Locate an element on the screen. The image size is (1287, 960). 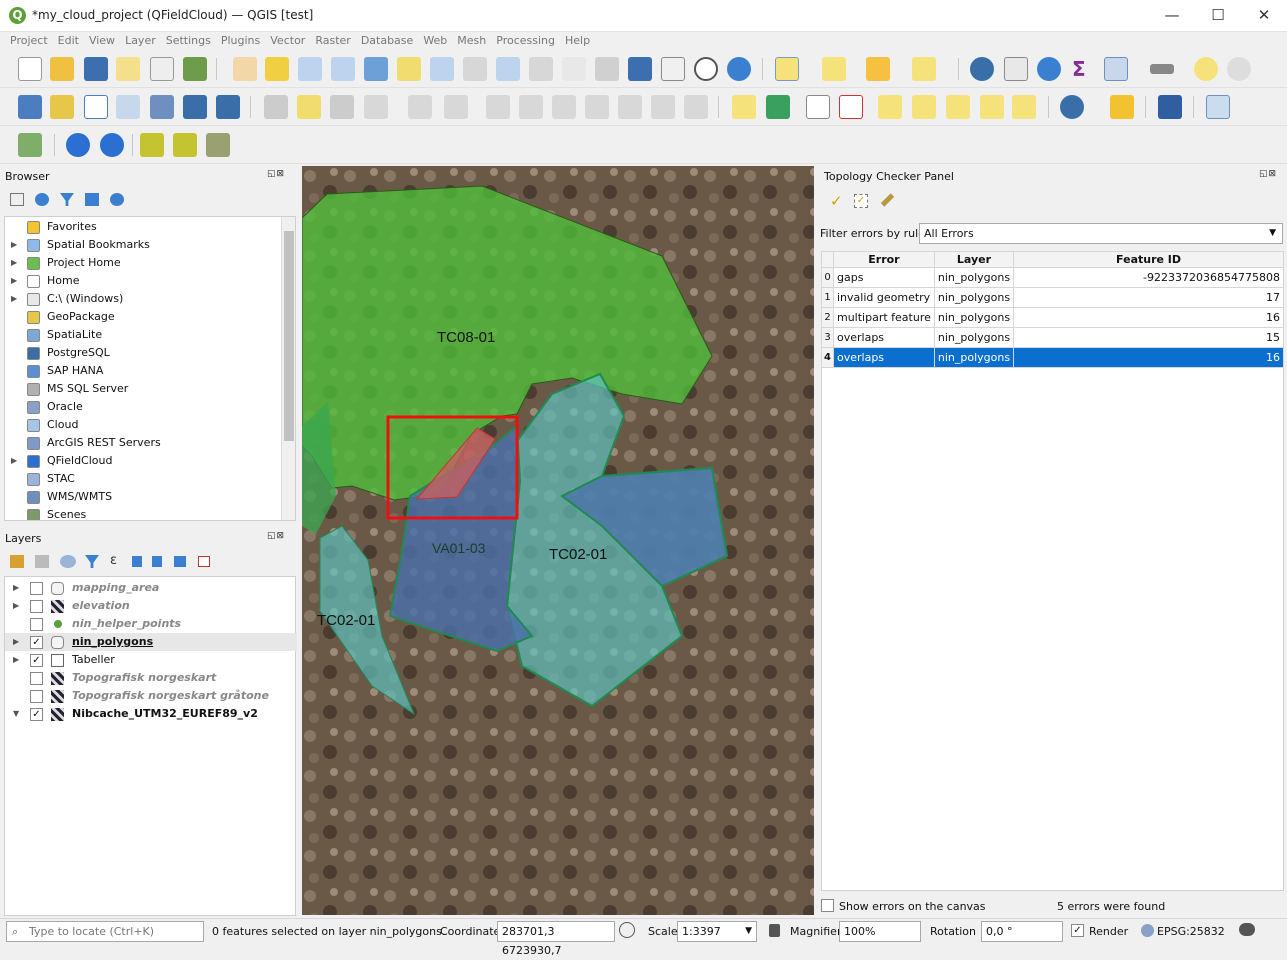
expression-filter-icon: ε is located at coordinates (113, 560).